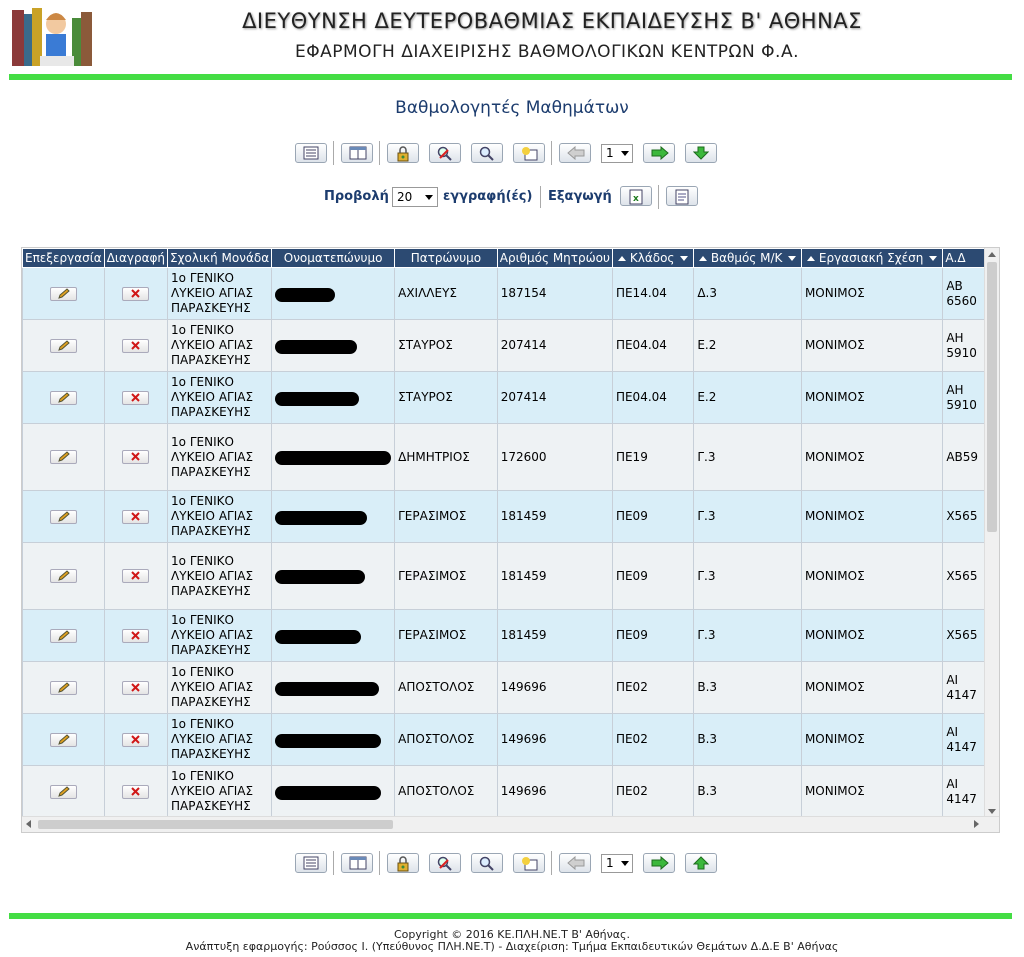 The image size is (1024, 957). I want to click on records-per-page-select: 20, so click(415, 197).